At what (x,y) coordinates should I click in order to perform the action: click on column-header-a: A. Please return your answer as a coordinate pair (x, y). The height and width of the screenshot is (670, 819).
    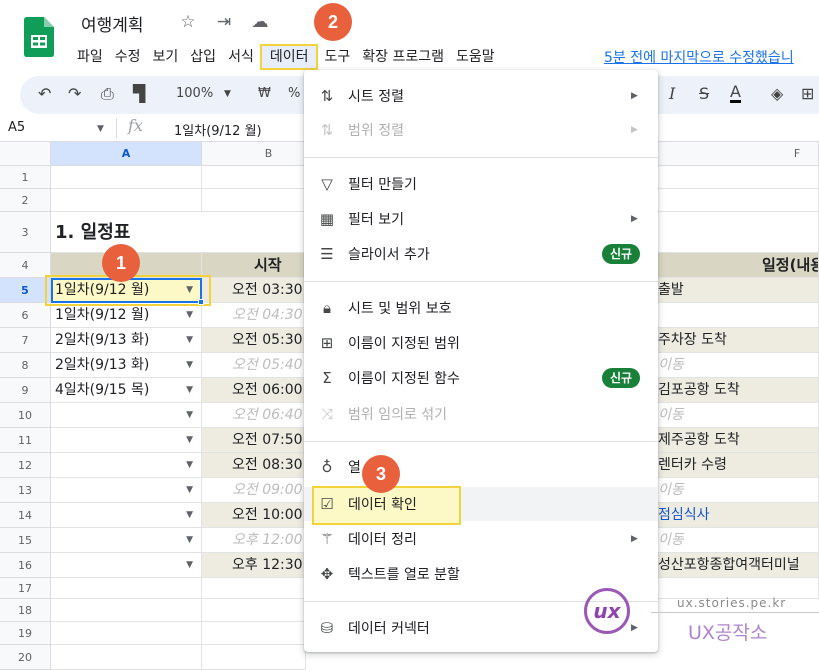
    Looking at the image, I should click on (126, 154).